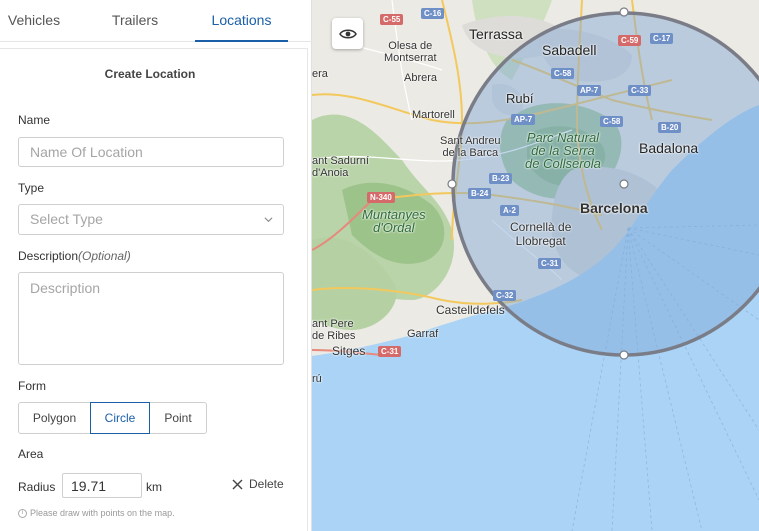 The height and width of the screenshot is (531, 759). I want to click on draw-hint: i Please draw with points on the map., so click(96, 513).